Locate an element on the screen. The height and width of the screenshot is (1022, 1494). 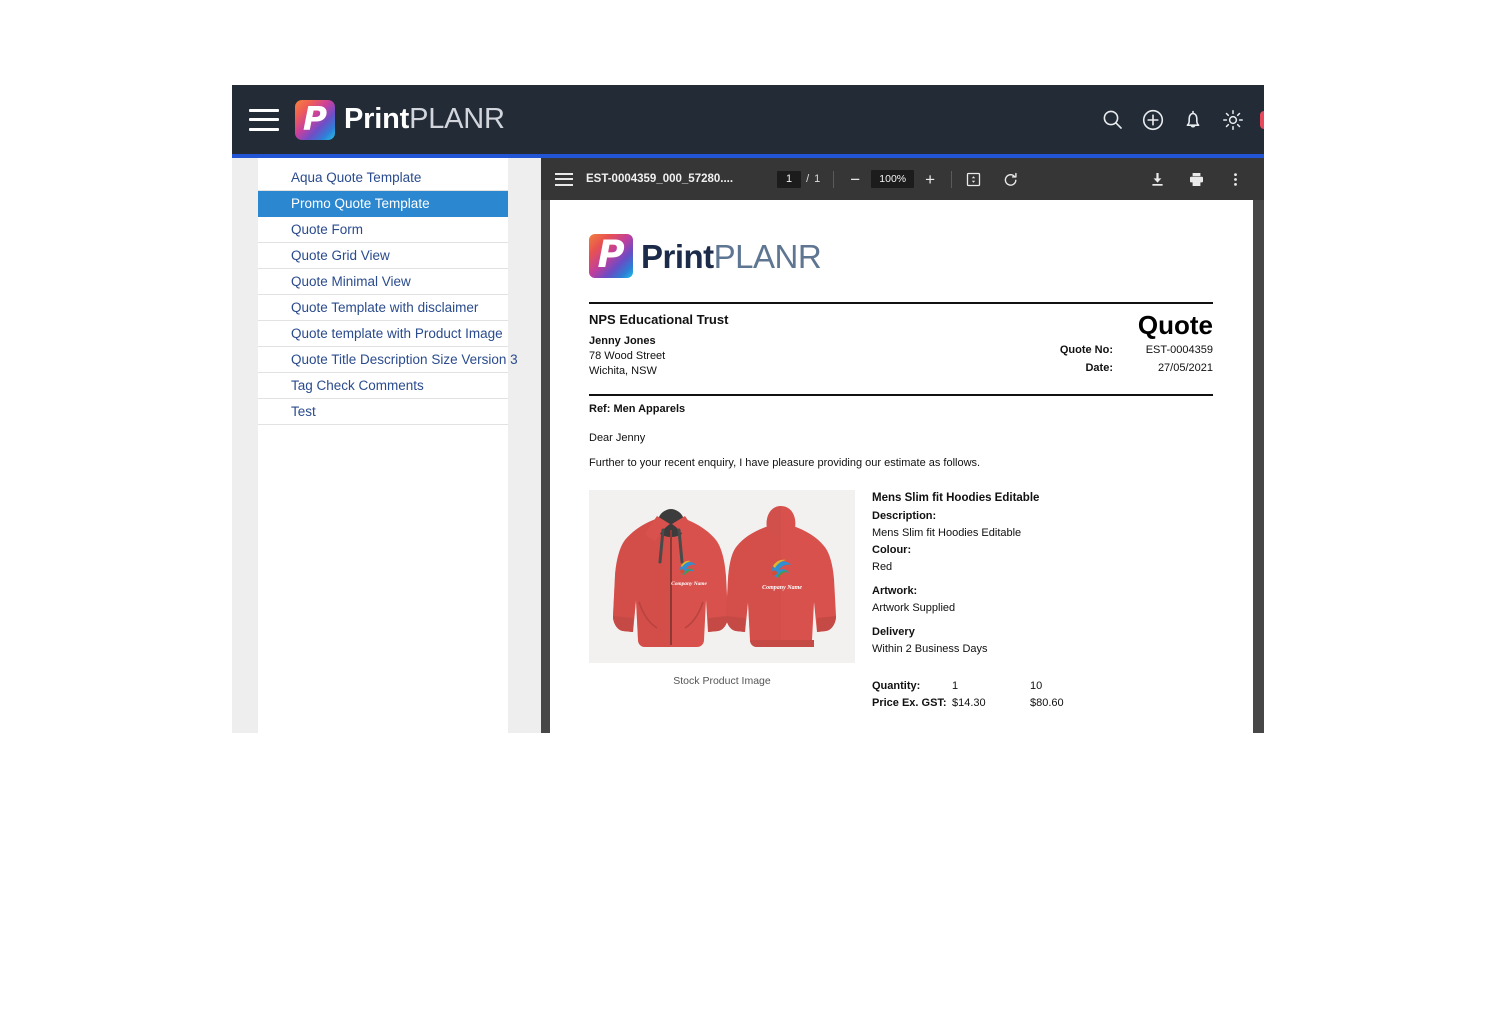
quantity-label: Quantity: is located at coordinates (896, 686).